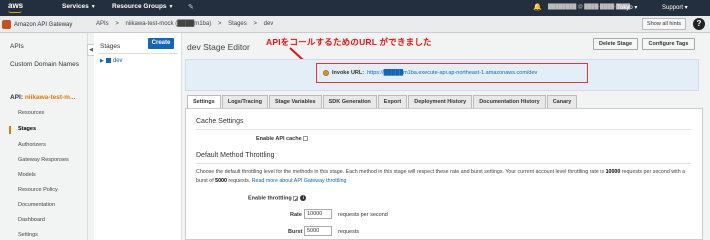  What do you see at coordinates (296, 215) in the screenshot?
I see `rate-label: Rate` at bounding box center [296, 215].